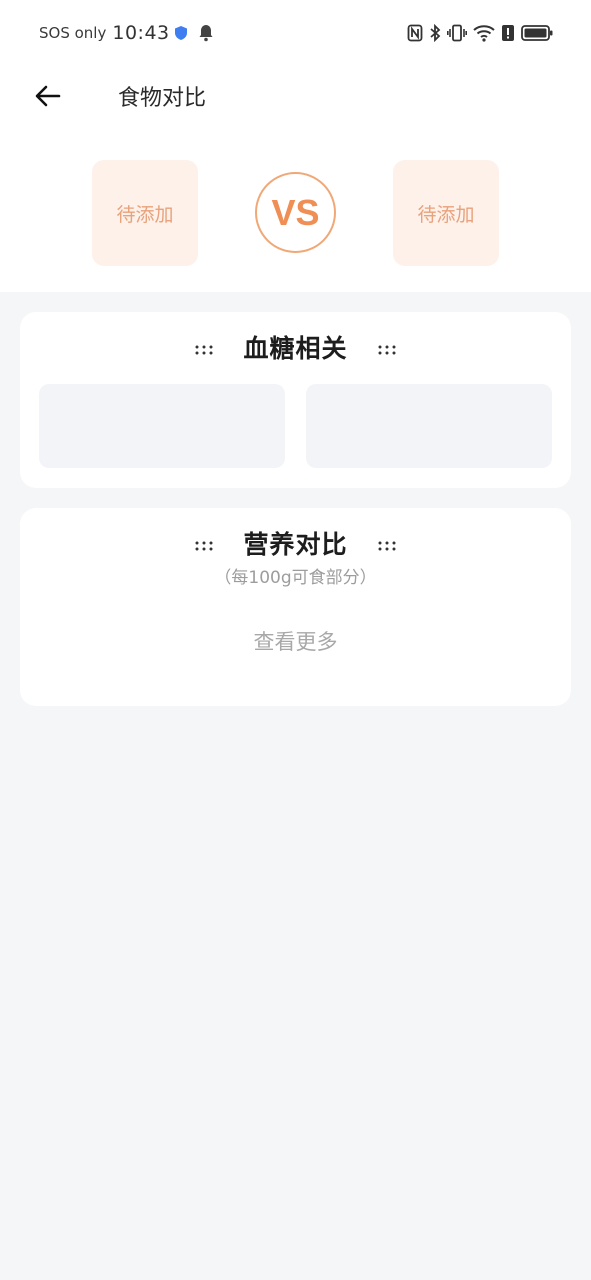 Image resolution: width=591 pixels, height=1280 pixels. What do you see at coordinates (295, 96) in the screenshot?
I see `app-header: 食物对比` at bounding box center [295, 96].